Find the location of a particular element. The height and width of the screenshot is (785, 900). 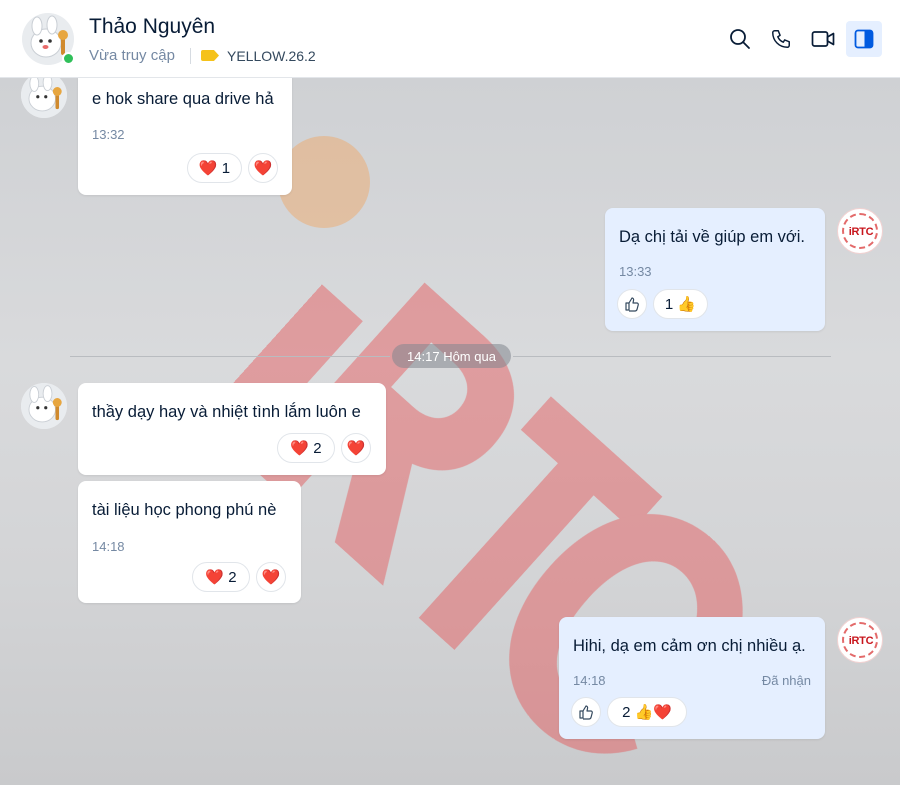

search-button is located at coordinates (740, 39).